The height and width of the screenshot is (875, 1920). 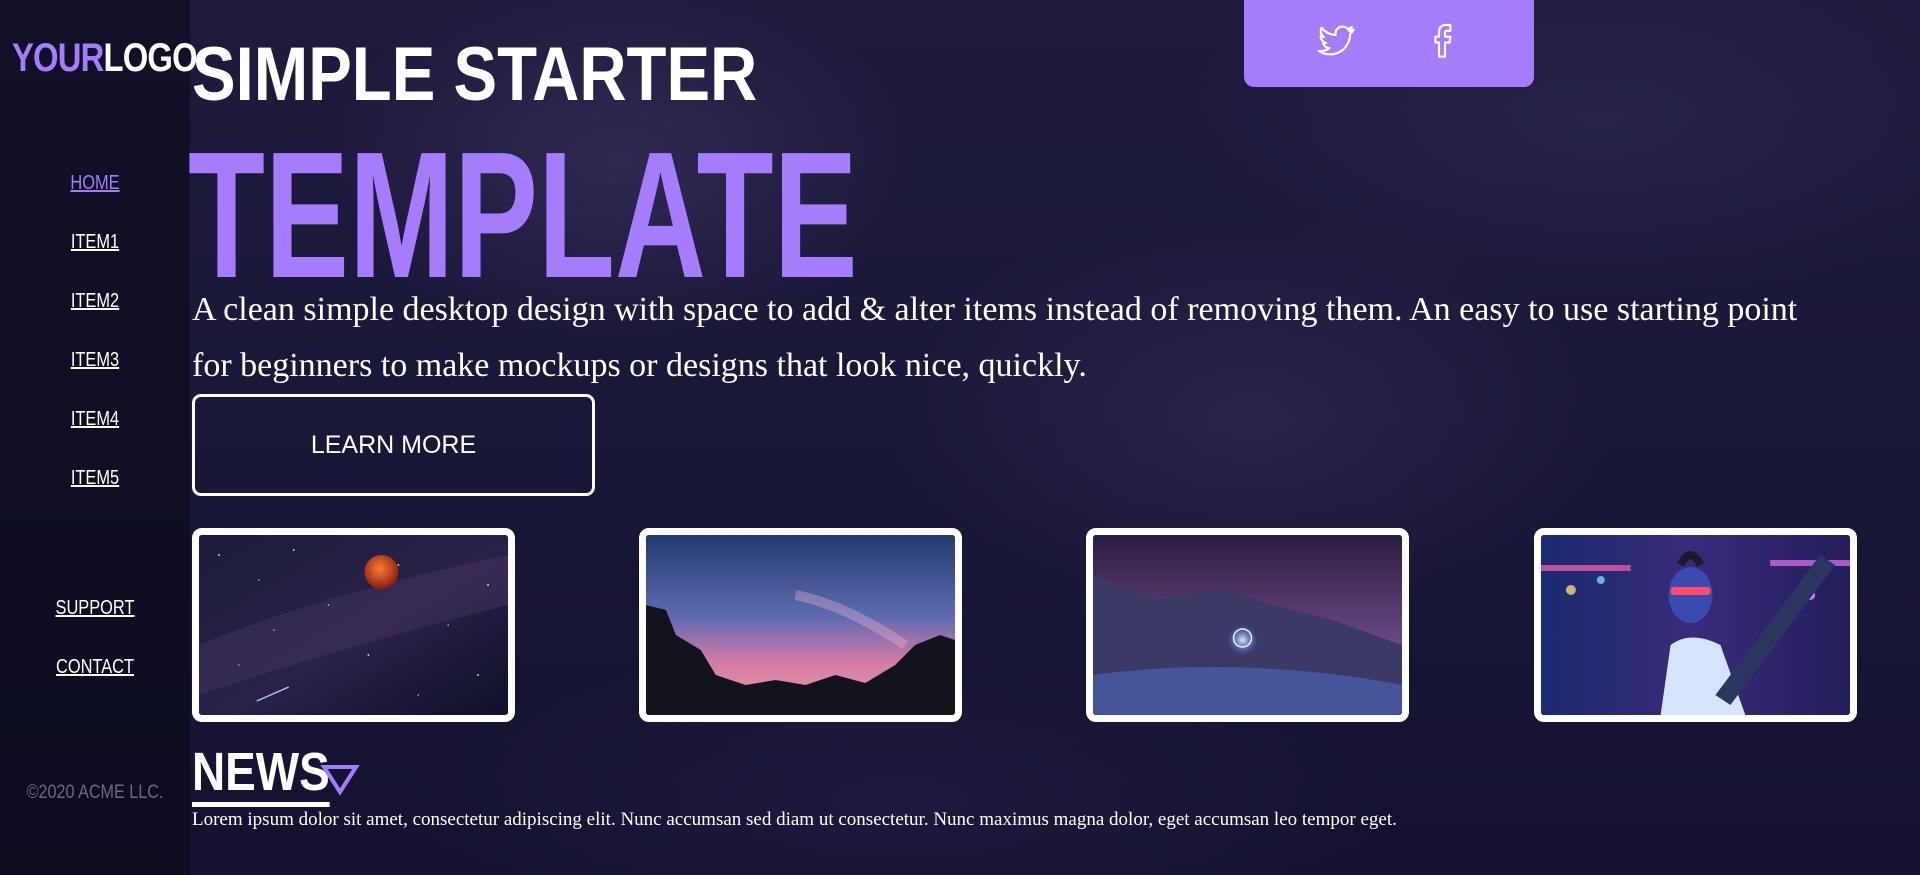 What do you see at coordinates (800, 625) in the screenshot?
I see `gallery-image-desert-sunset` at bounding box center [800, 625].